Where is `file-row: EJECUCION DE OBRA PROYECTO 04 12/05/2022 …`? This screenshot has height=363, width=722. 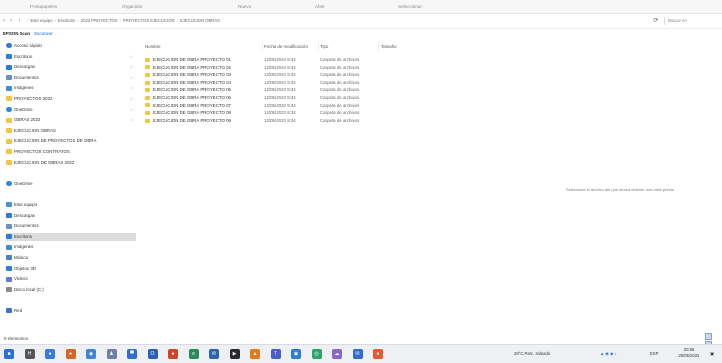
file-row: EJECUCION DE OBRA PROYECTO 04 12/05/2022 … is located at coordinates (275, 82).